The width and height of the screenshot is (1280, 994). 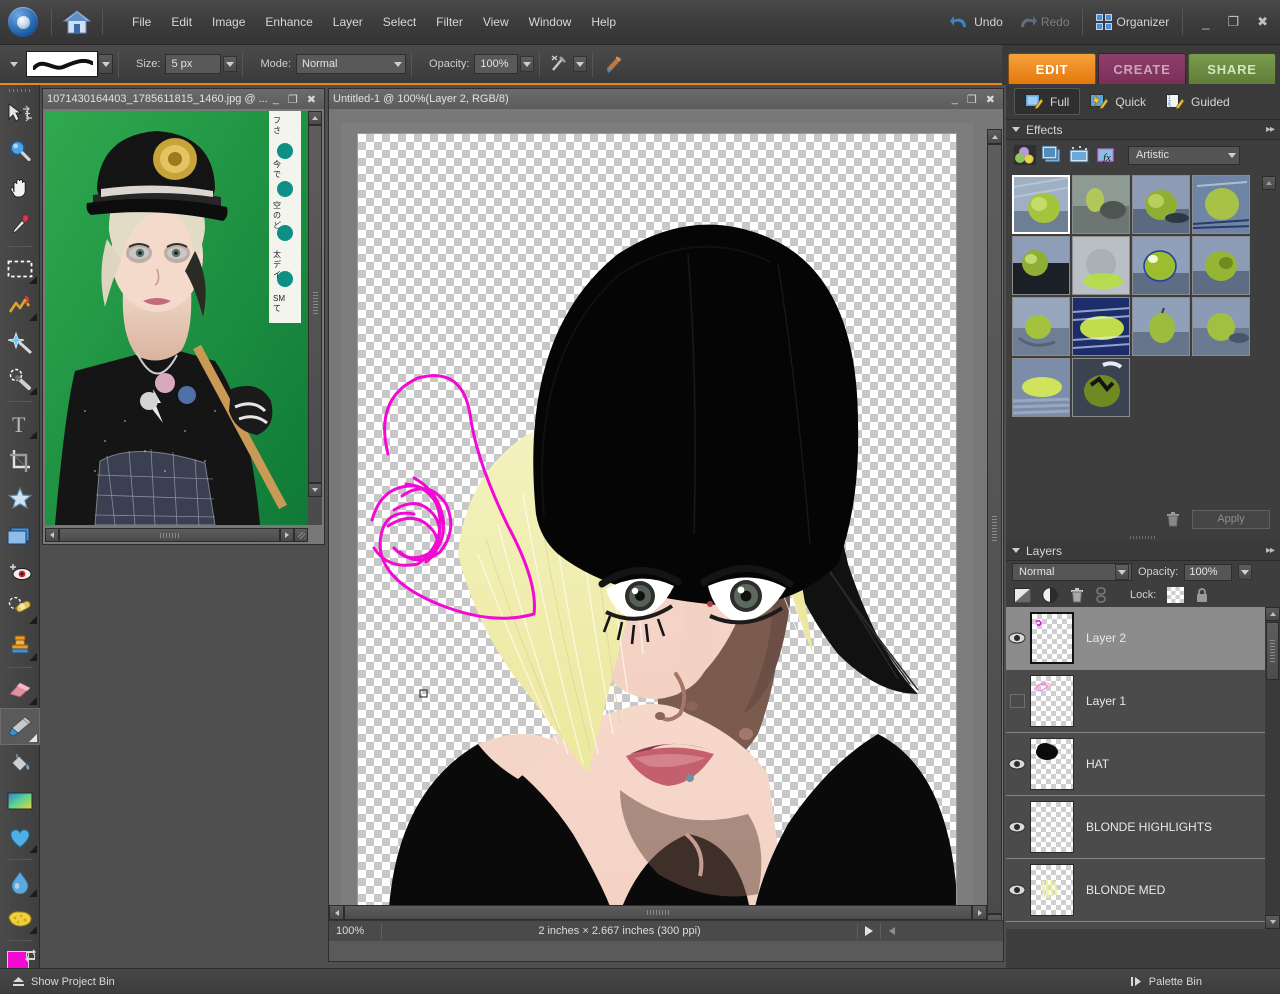 I want to click on document-horizontal-scrollbar, so click(x=658, y=912).